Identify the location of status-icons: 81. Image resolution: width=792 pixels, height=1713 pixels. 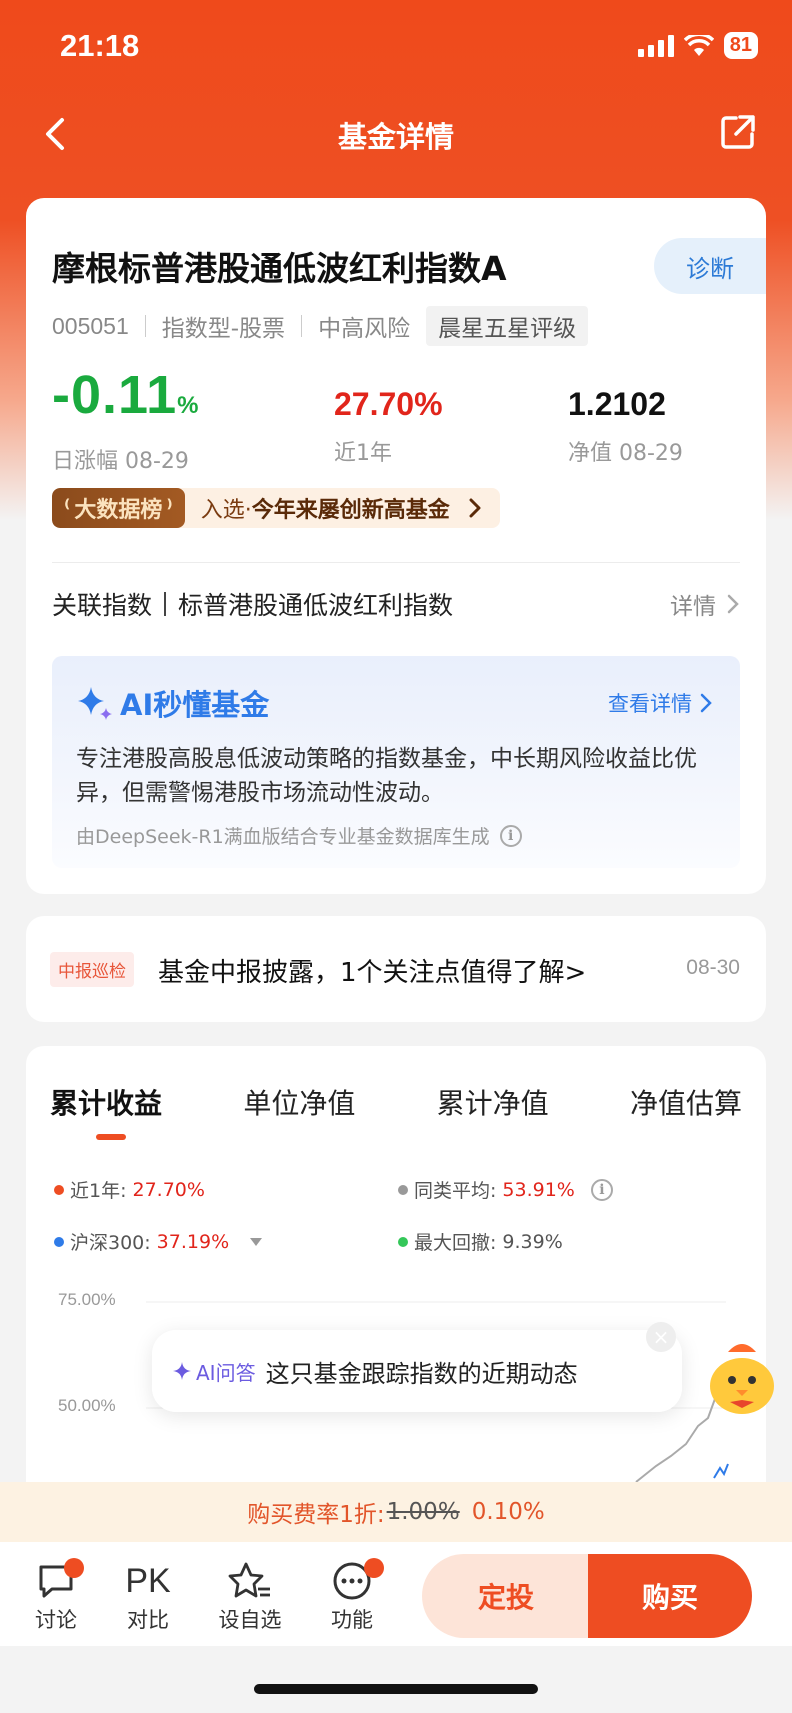
(697, 45).